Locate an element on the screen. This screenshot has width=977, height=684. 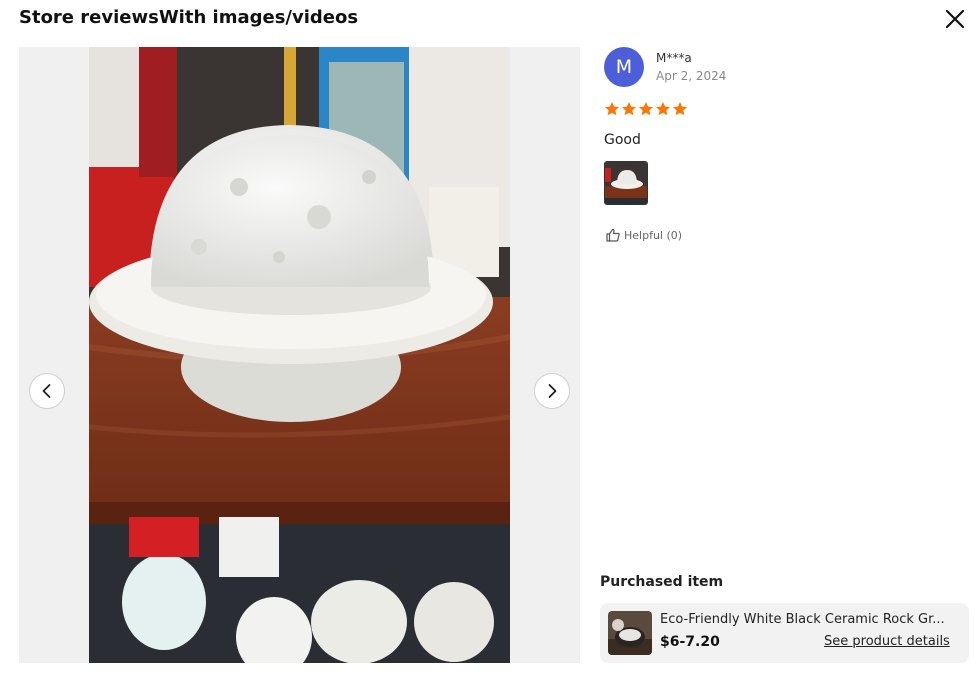
chevron-right-icon is located at coordinates (552, 391).